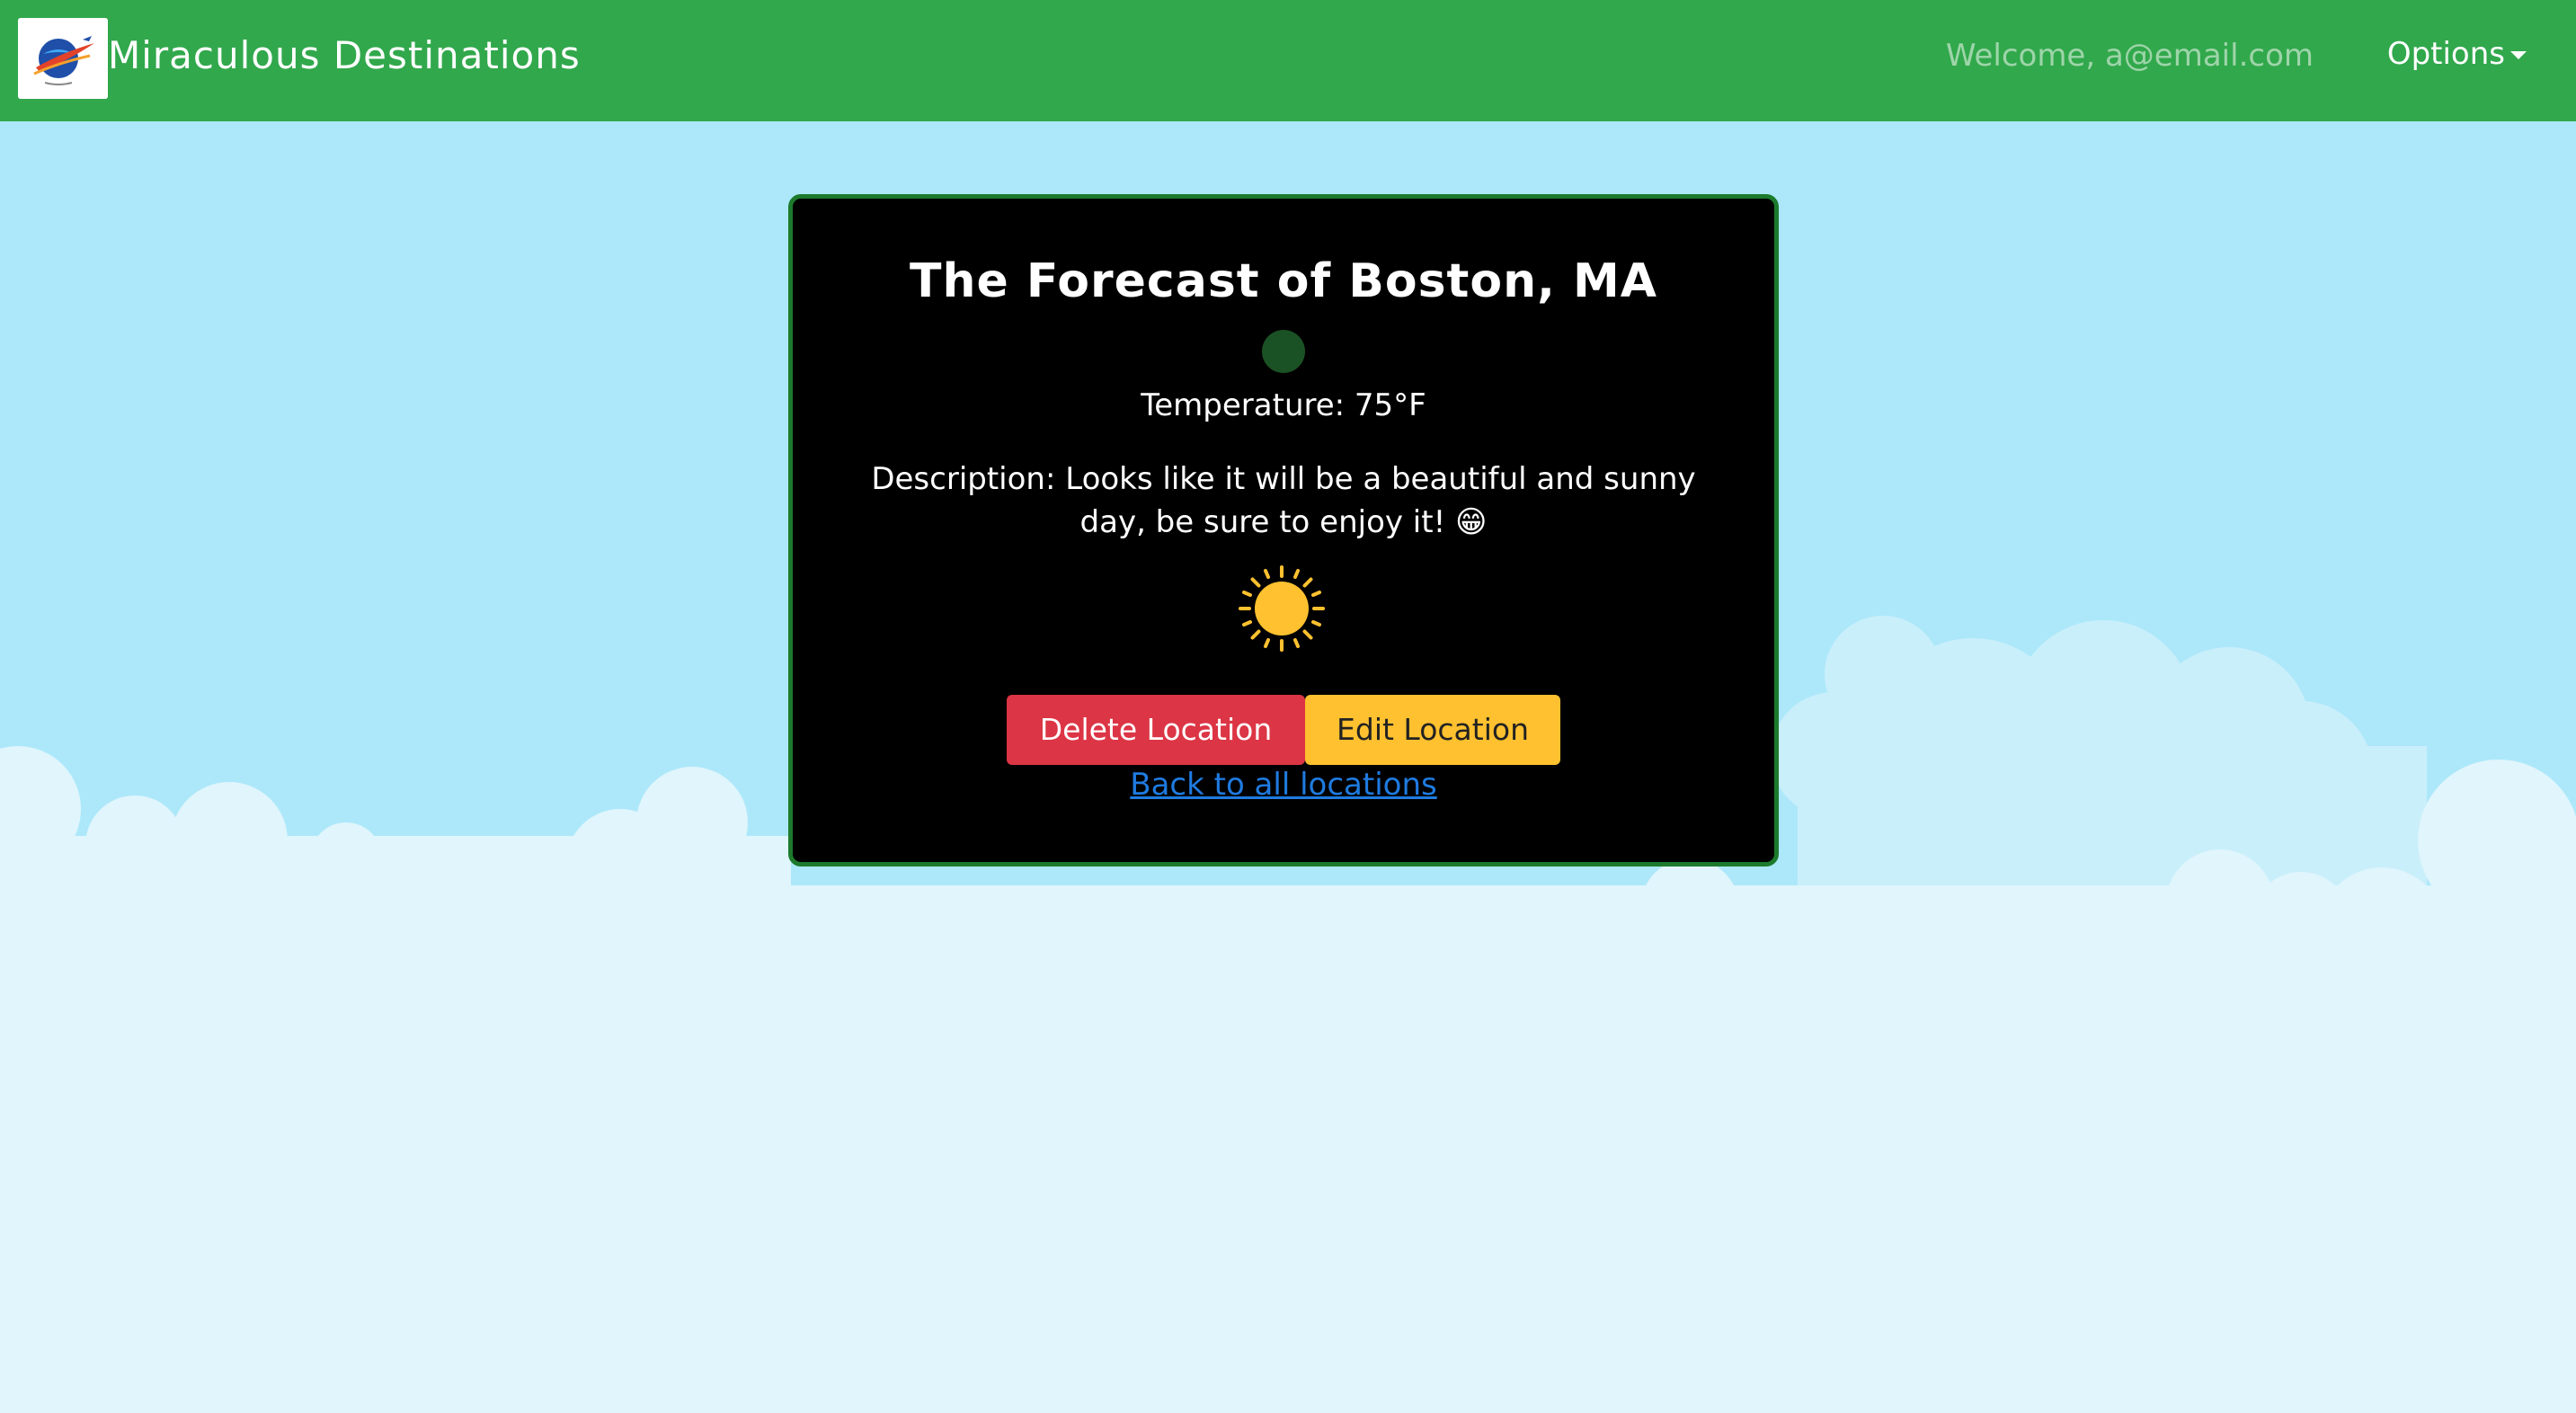 Image resolution: width=2576 pixels, height=1413 pixels. Describe the element at coordinates (1283, 281) in the screenshot. I see `forecast-title: The Forecast of Boston, MA` at that location.